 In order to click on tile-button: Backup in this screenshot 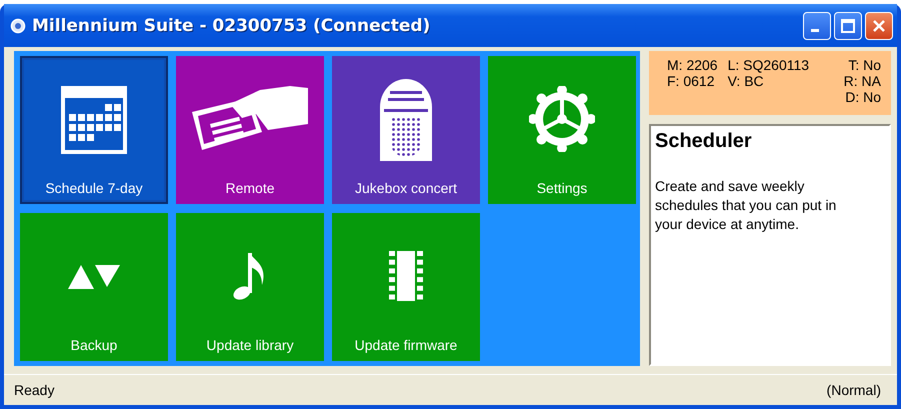, I will do `click(94, 287)`.